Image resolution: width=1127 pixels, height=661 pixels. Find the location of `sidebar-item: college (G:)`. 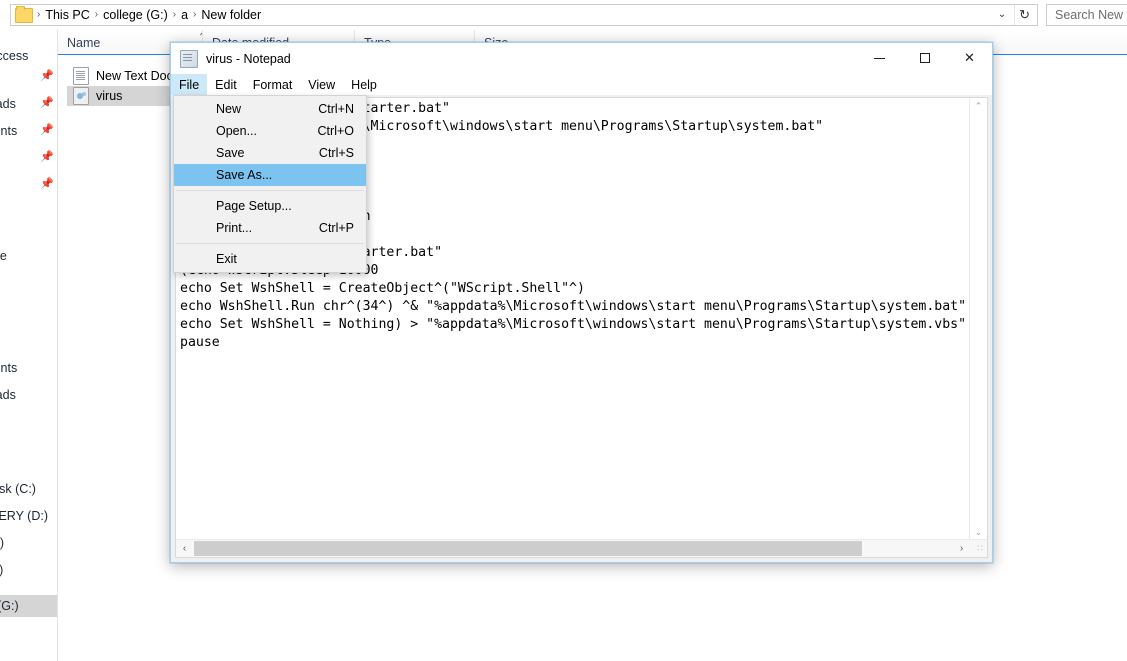

sidebar-item: college (G:) is located at coordinates (28, 606).